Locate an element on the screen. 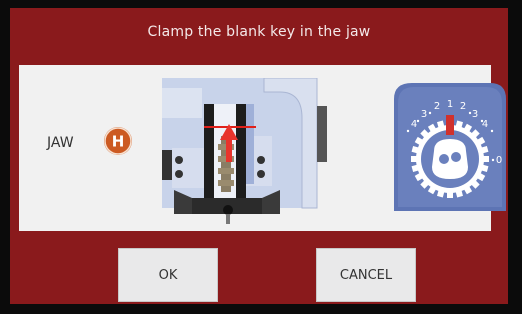 The width and height of the screenshot is (522, 314). ok-button: OK is located at coordinates (168, 275).